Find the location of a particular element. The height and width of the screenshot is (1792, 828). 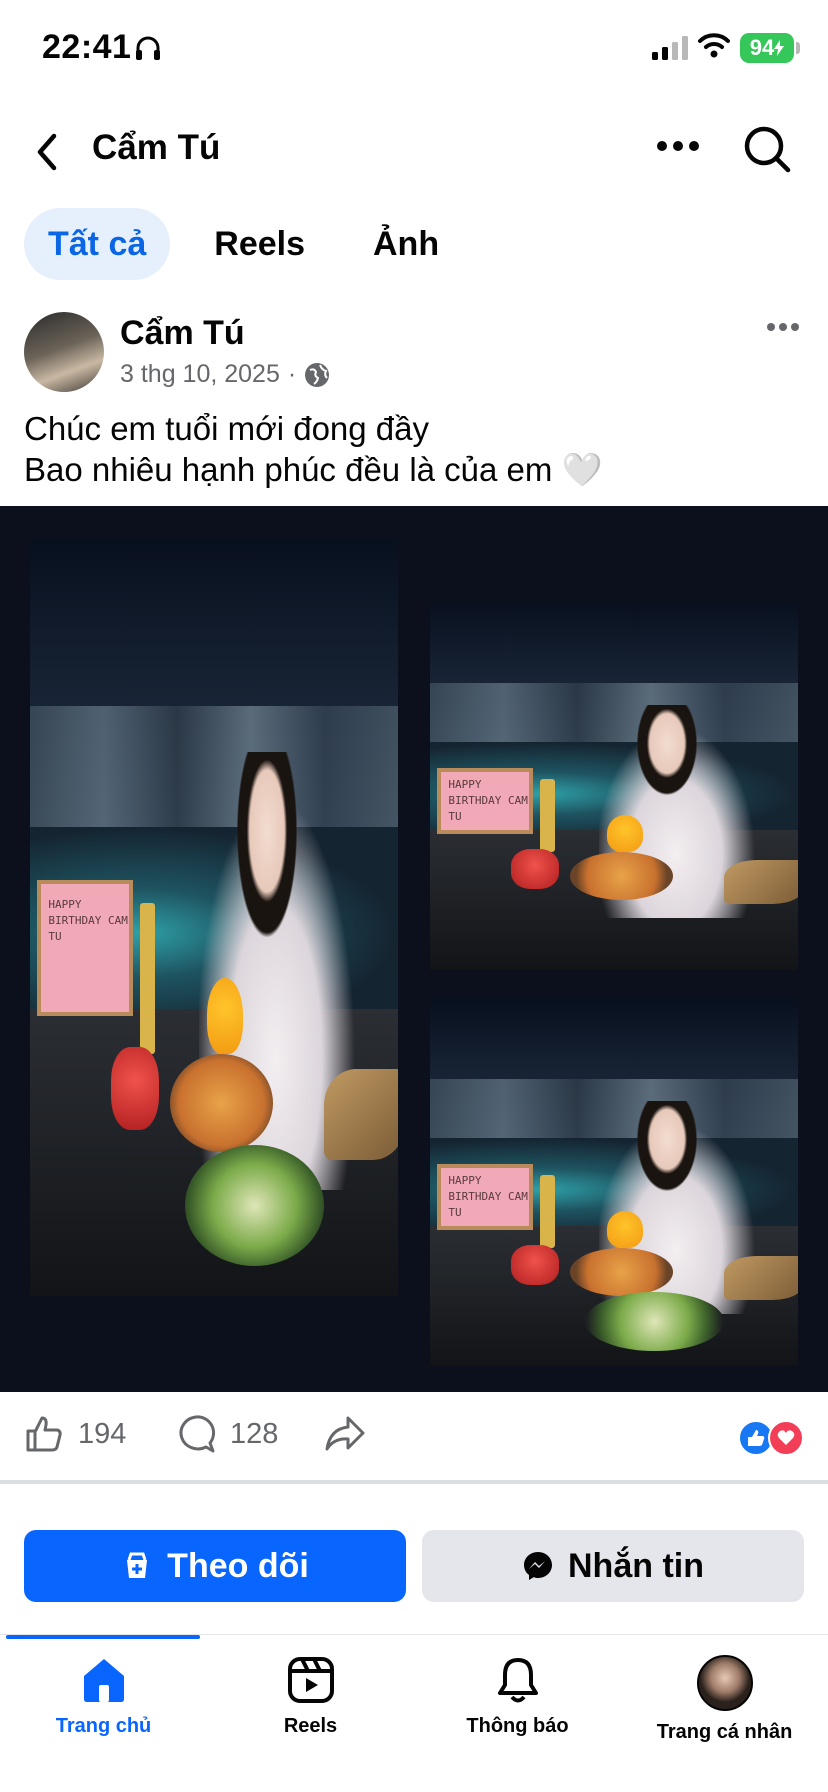

battery-indicator: 94 is located at coordinates (767, 48).